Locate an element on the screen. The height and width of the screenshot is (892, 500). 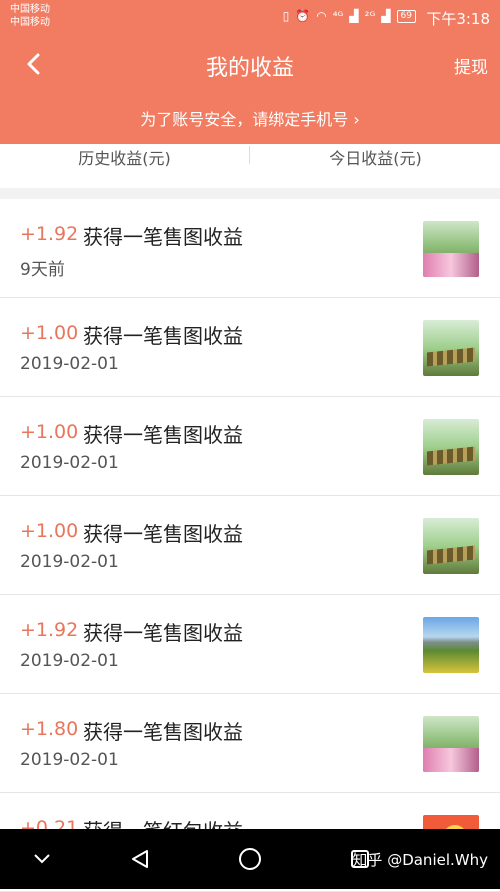
summary-divider is located at coordinates (249, 155).